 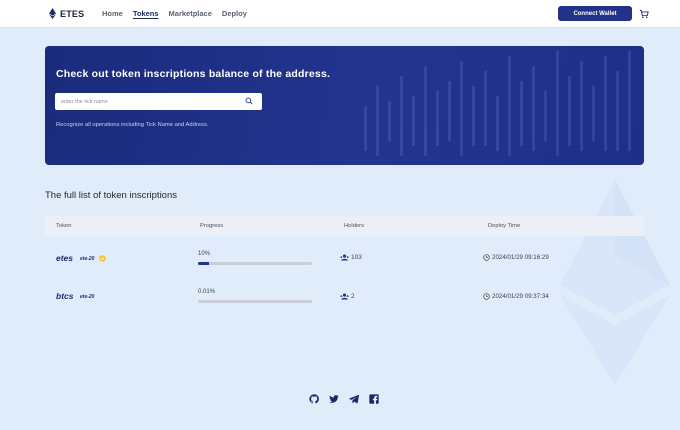 I want to click on table-header: Token Progress Holders Deploy Time, so click(x=344, y=226).